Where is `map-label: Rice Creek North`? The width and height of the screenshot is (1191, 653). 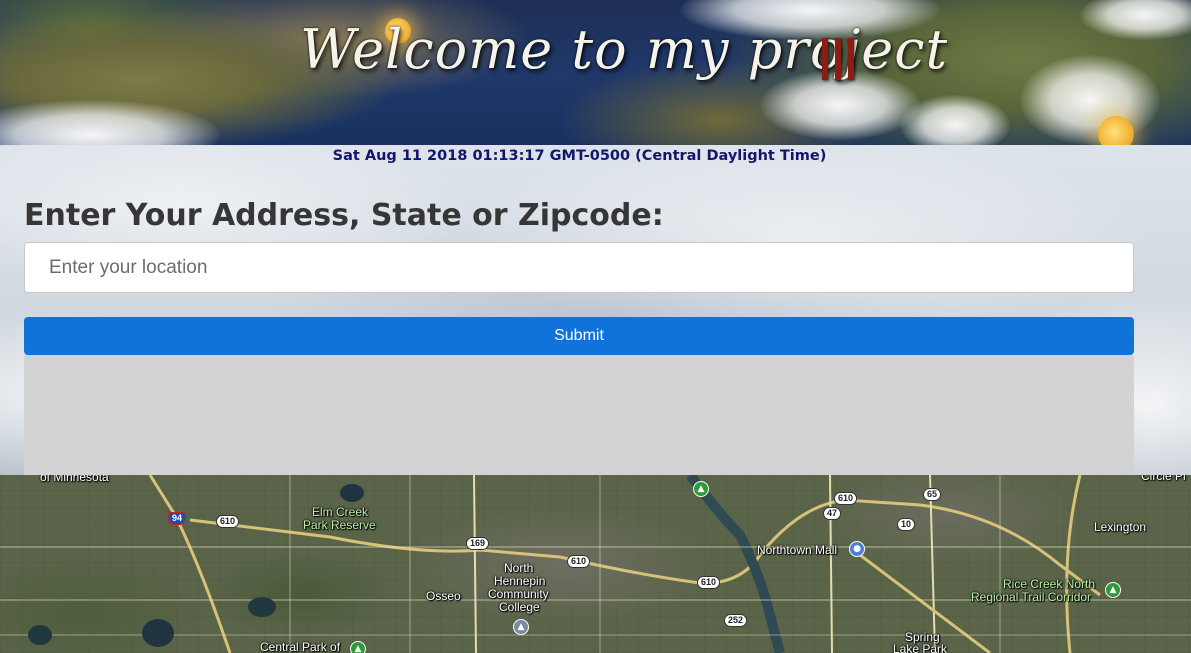
map-label: Rice Creek North is located at coordinates (1049, 584).